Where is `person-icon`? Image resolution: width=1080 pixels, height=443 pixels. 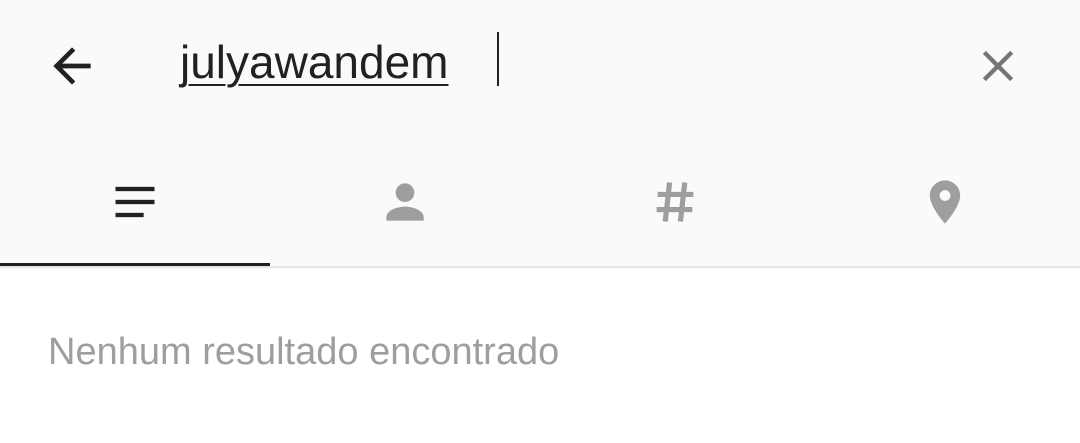 person-icon is located at coordinates (405, 202).